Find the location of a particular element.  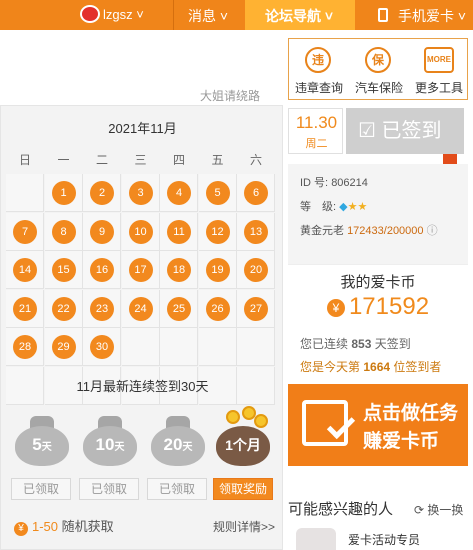

calendar-day-17: 17 is located at coordinates (140, 270).